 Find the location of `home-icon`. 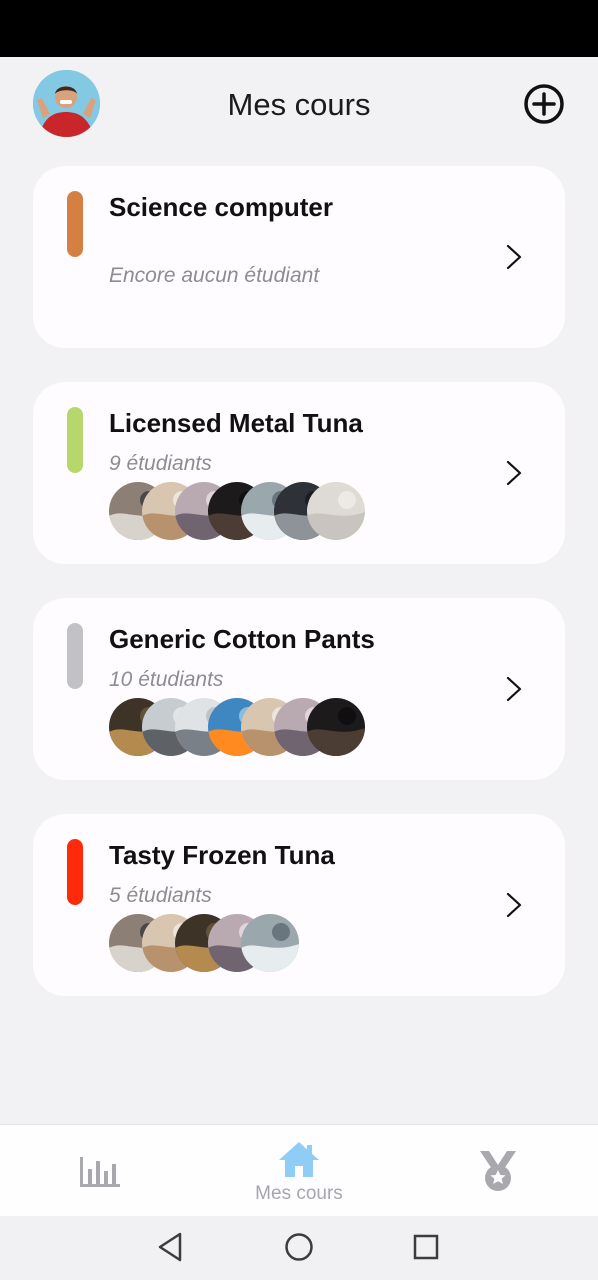

home-icon is located at coordinates (299, 1159).